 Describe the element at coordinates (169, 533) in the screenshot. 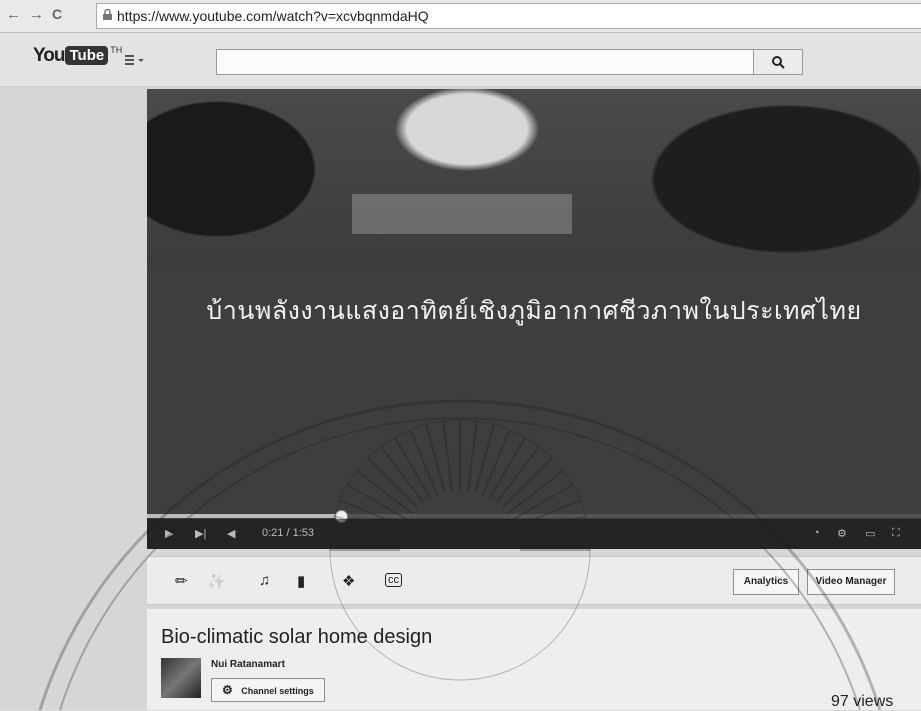

I see `play-icon: ▶` at that location.